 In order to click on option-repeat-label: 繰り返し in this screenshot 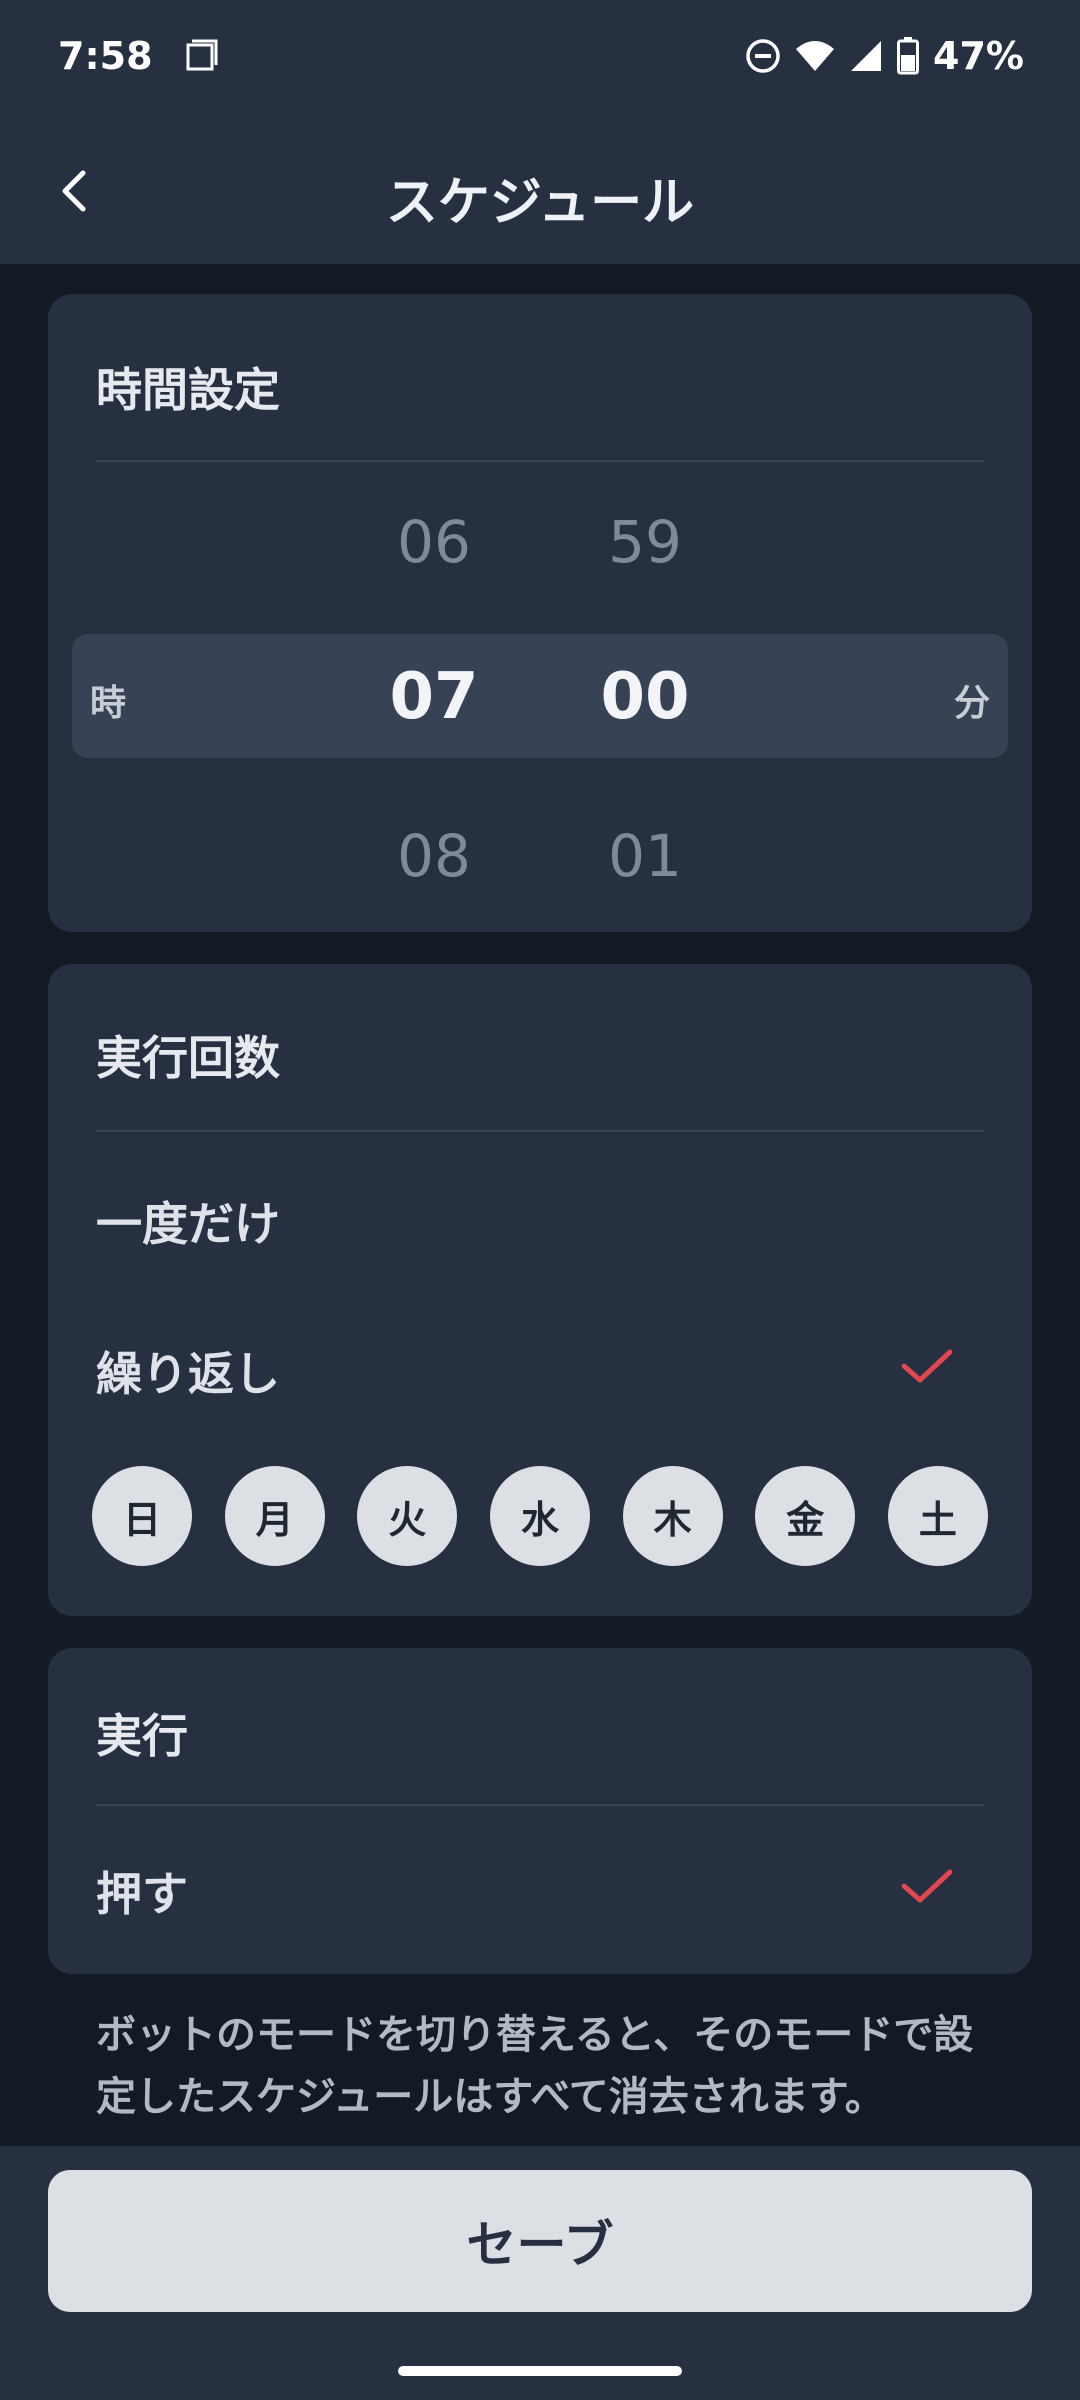, I will do `click(188, 1374)`.